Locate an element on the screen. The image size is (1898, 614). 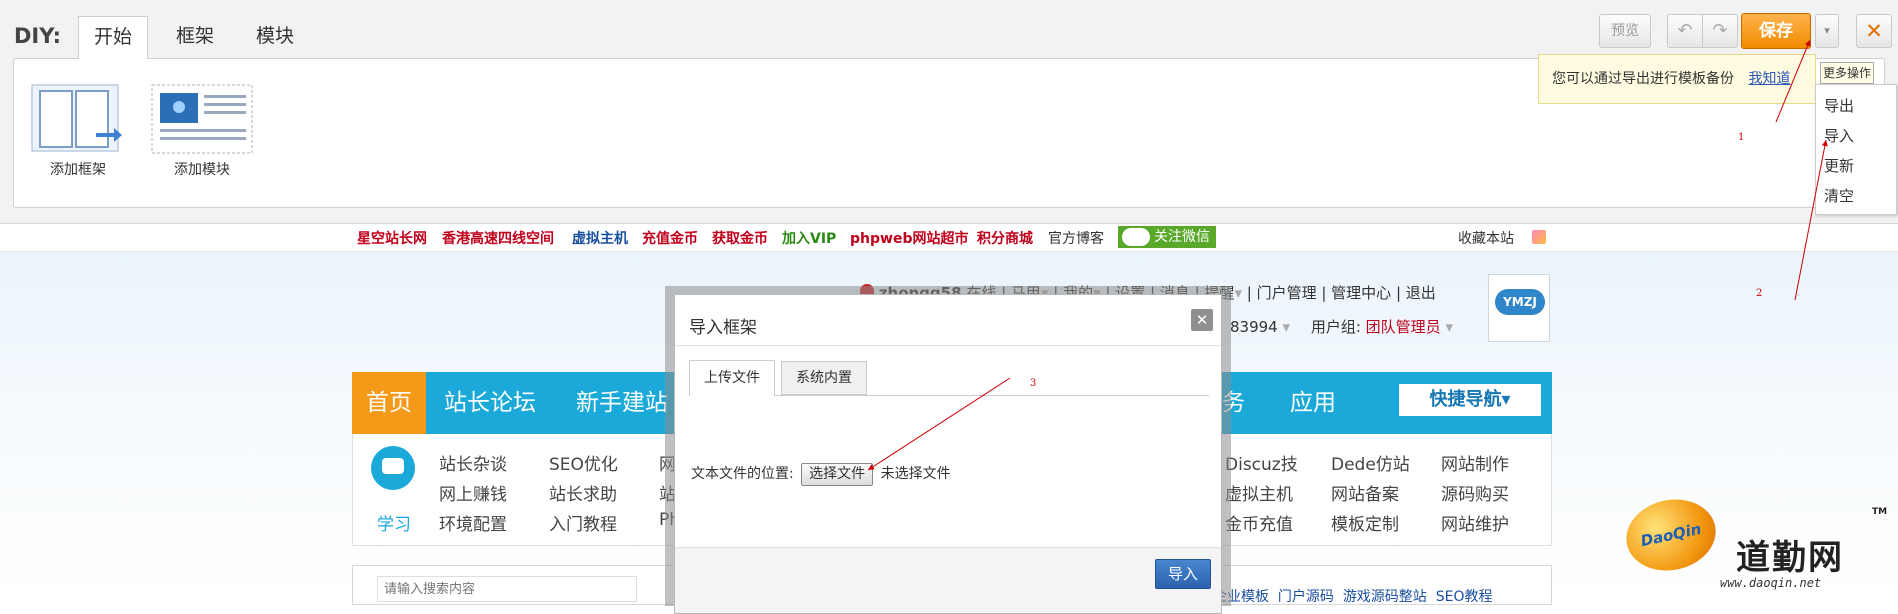
watermark-url: www.daoqin.net is located at coordinates (1771, 583).